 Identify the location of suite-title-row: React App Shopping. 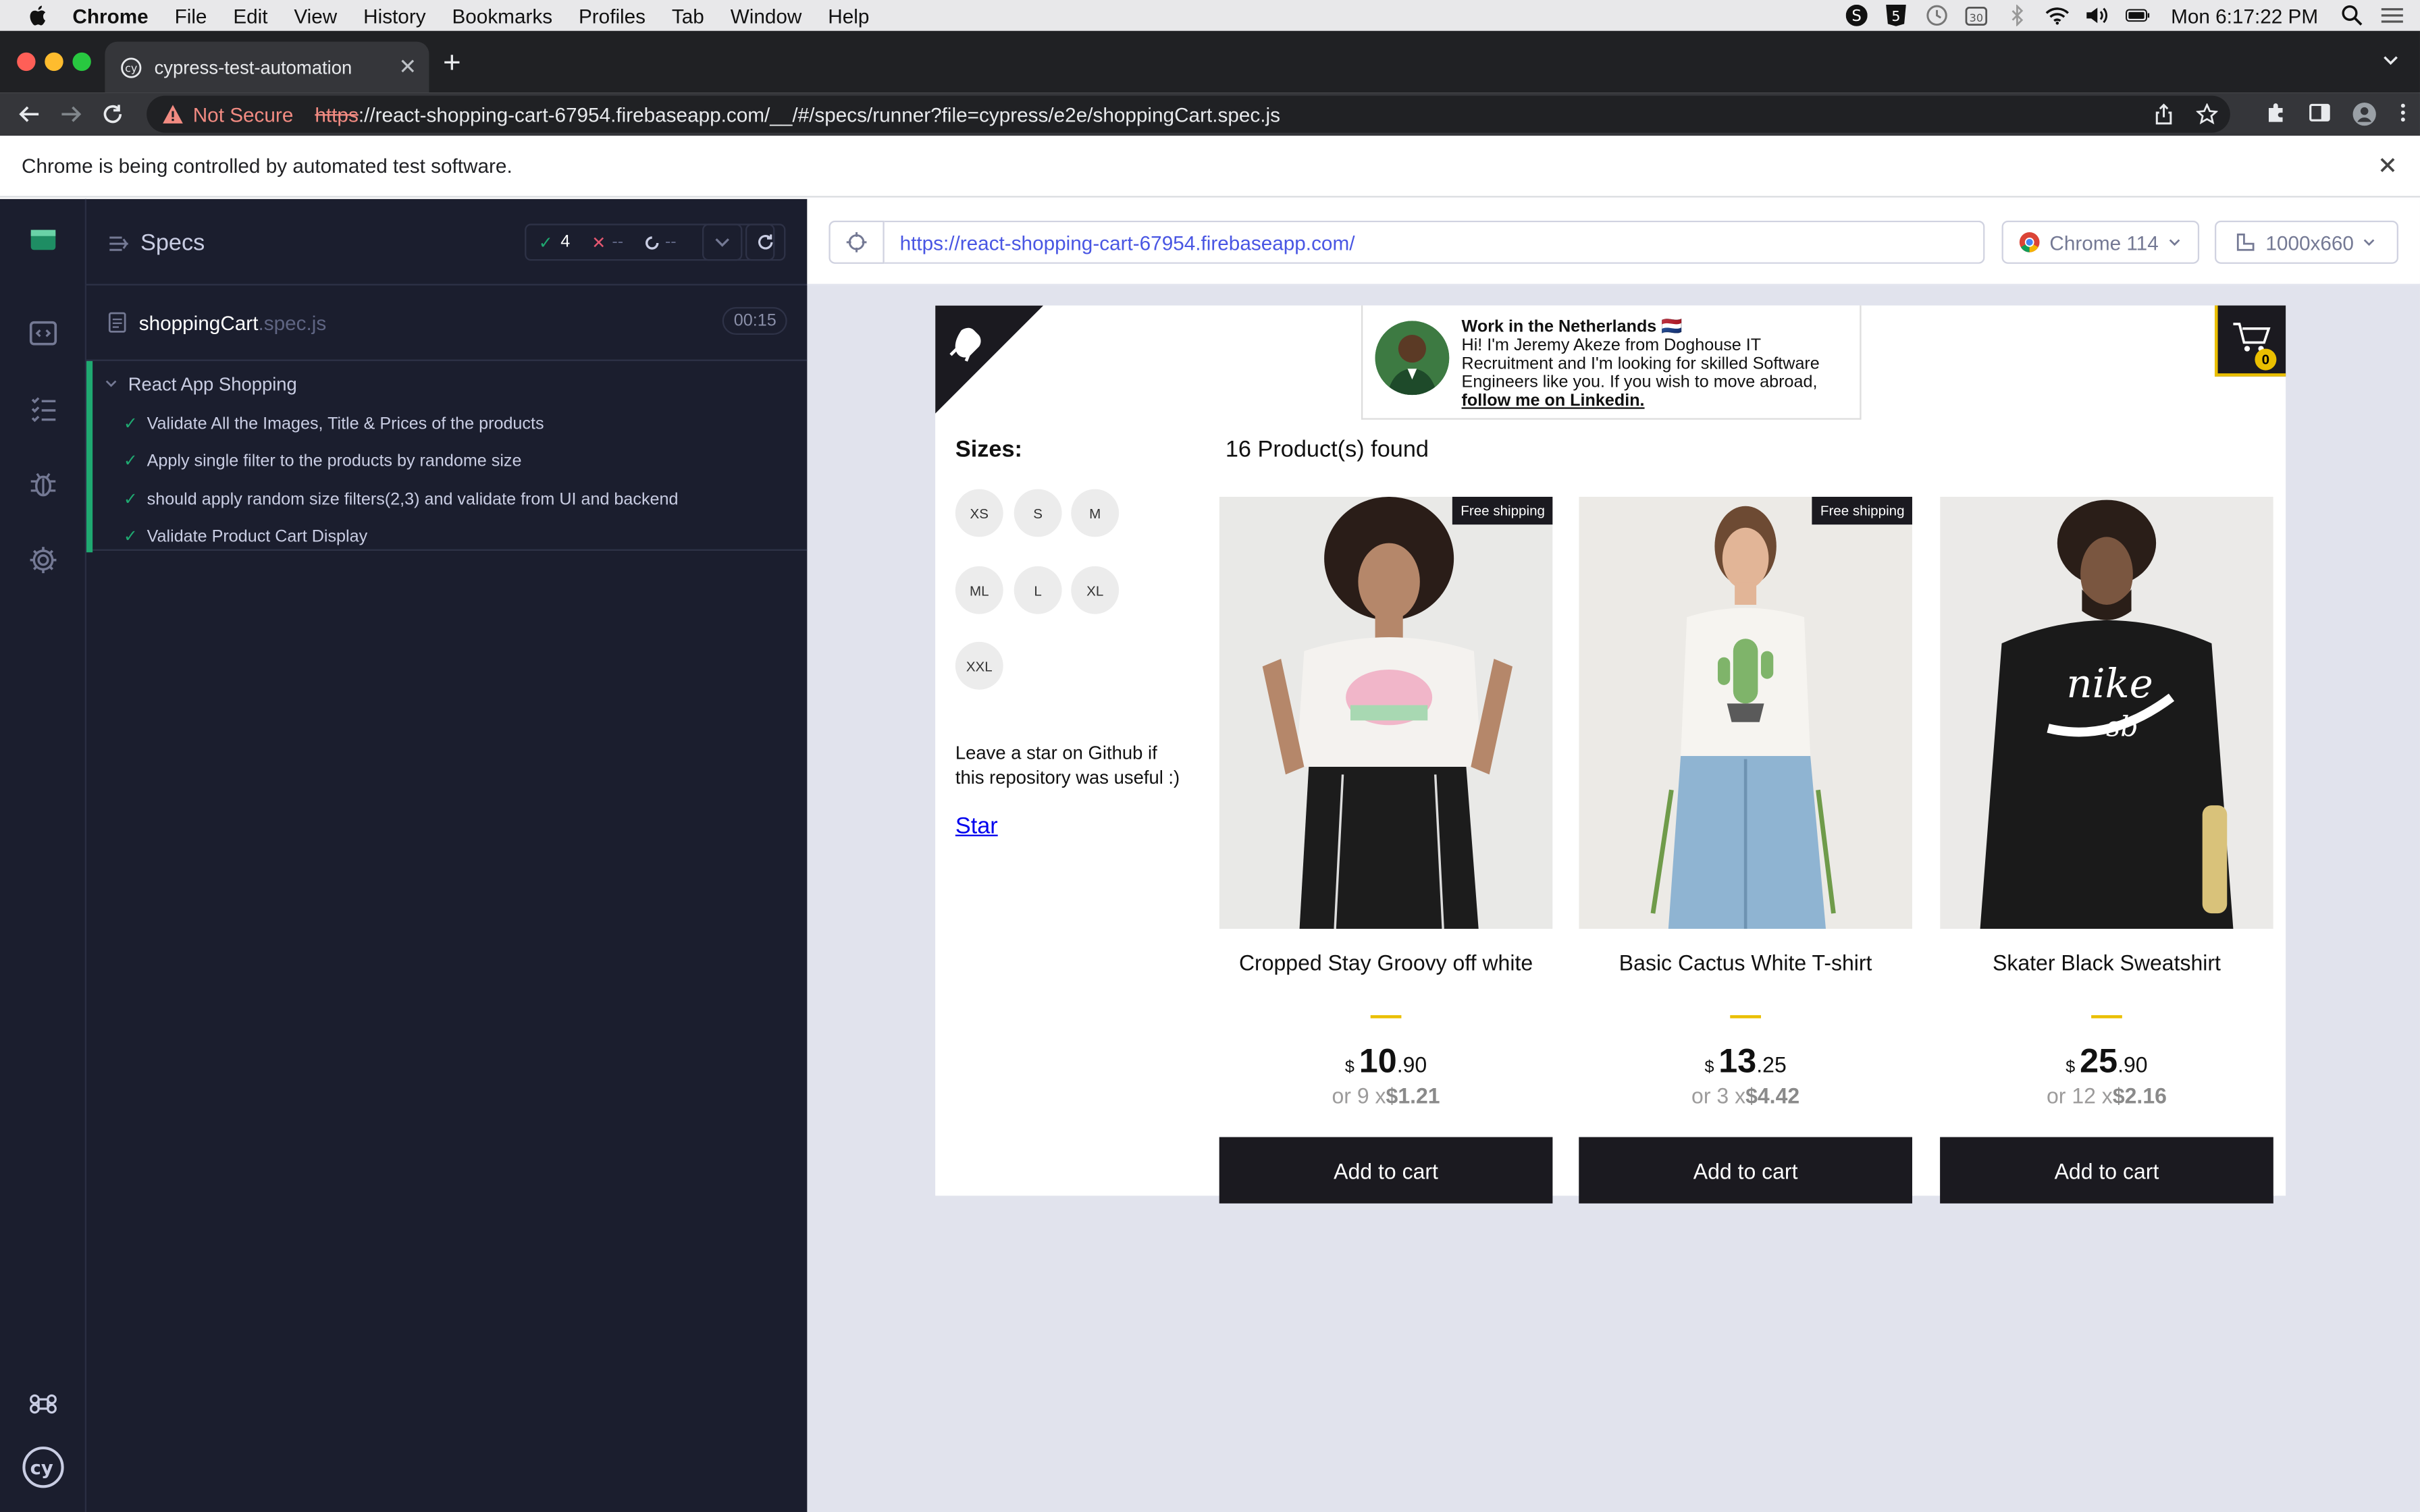
(201, 384).